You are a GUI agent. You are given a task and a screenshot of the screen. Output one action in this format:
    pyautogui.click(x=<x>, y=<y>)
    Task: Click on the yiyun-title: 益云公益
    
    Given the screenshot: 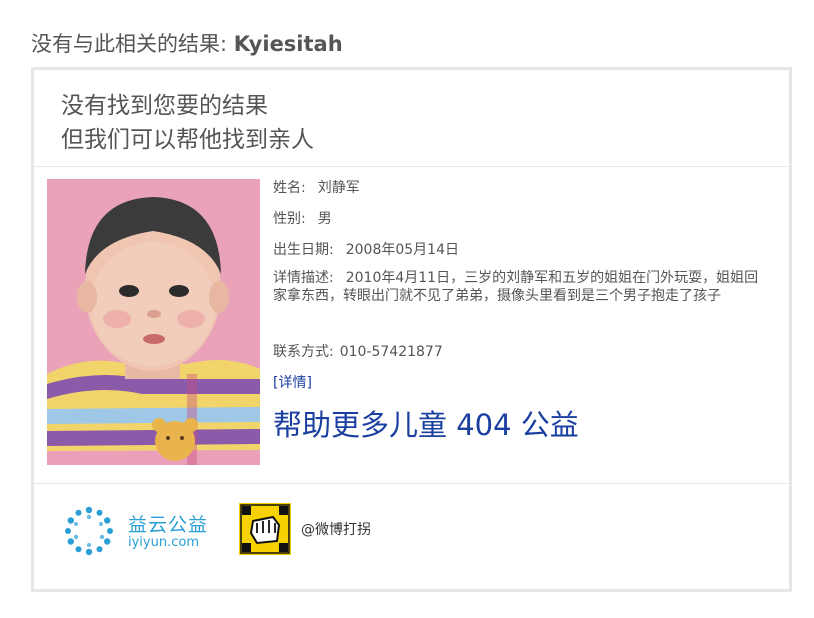 What is the action you would take?
    pyautogui.click(x=168, y=525)
    